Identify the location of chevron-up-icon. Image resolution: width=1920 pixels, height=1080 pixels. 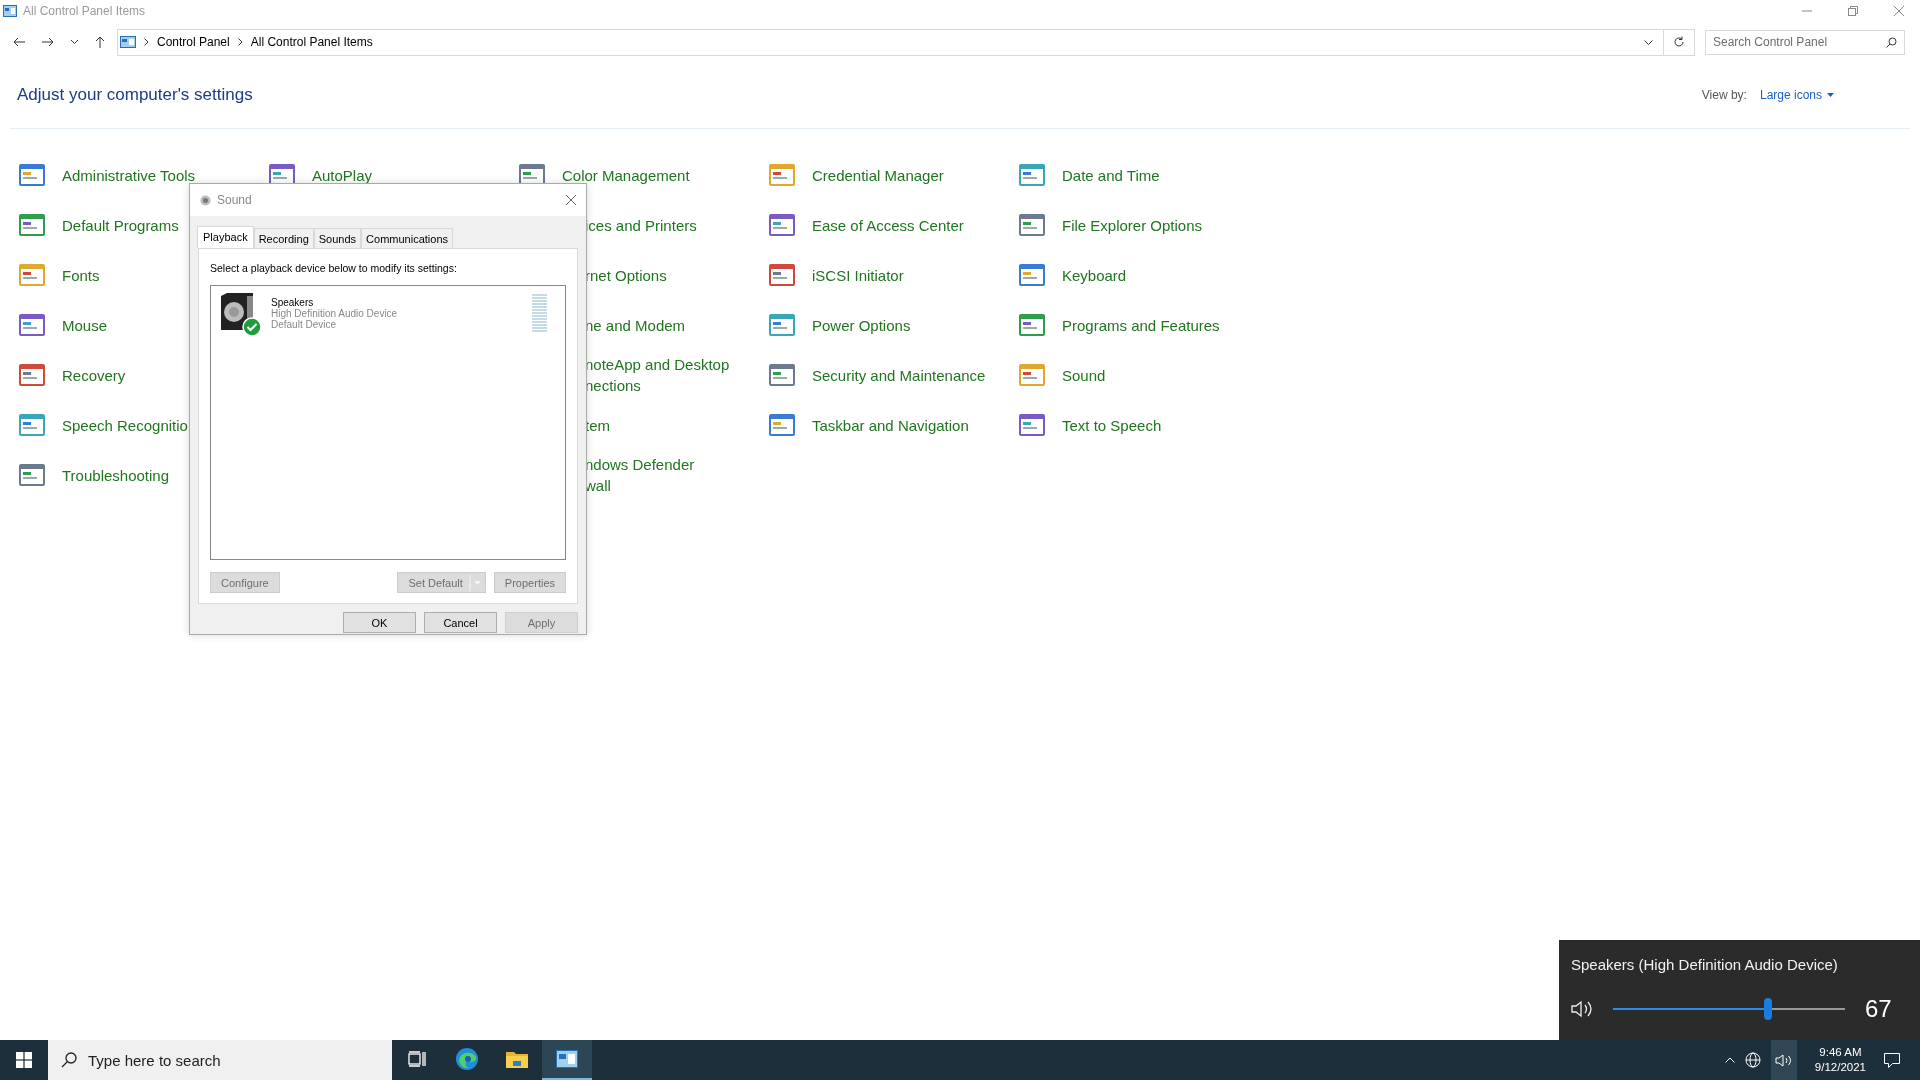
(1729, 1060).